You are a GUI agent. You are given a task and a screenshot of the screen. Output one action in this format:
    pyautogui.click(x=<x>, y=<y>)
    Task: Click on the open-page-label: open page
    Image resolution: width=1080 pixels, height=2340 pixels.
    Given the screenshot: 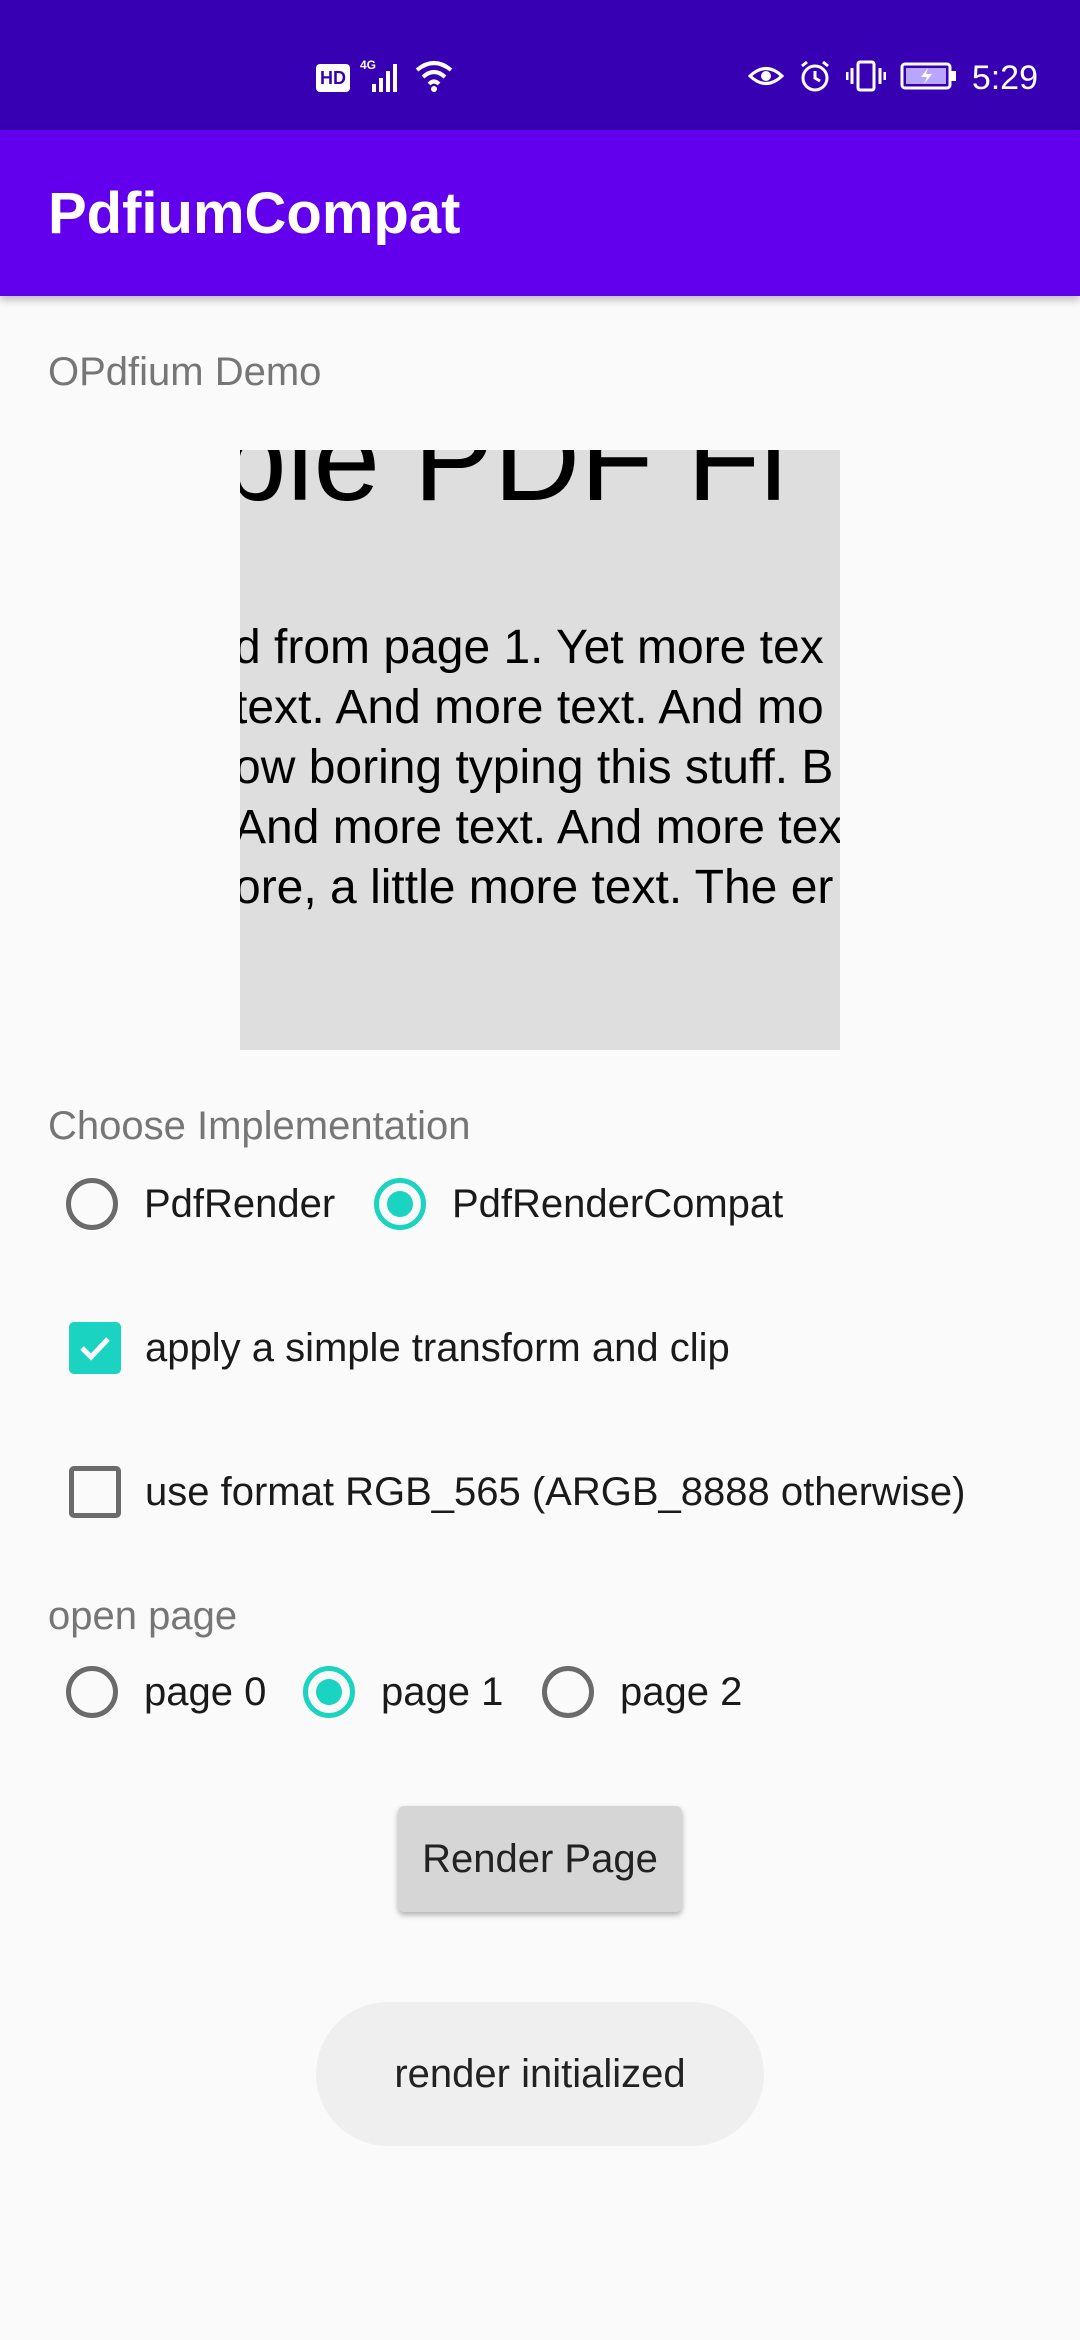 What is the action you would take?
    pyautogui.click(x=143, y=1616)
    